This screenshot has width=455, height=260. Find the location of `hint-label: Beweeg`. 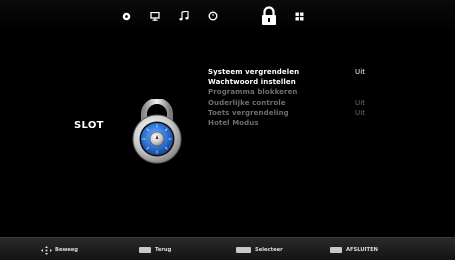

hint-label: Beweeg is located at coordinates (67, 250).